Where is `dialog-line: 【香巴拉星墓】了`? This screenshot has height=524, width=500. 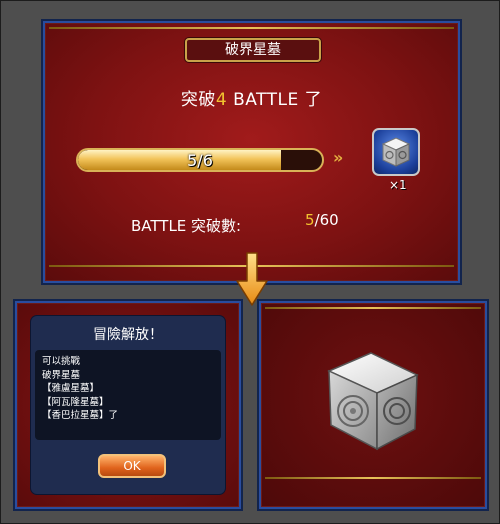
dialog-line: 【香巴拉星墓】了 is located at coordinates (80, 415).